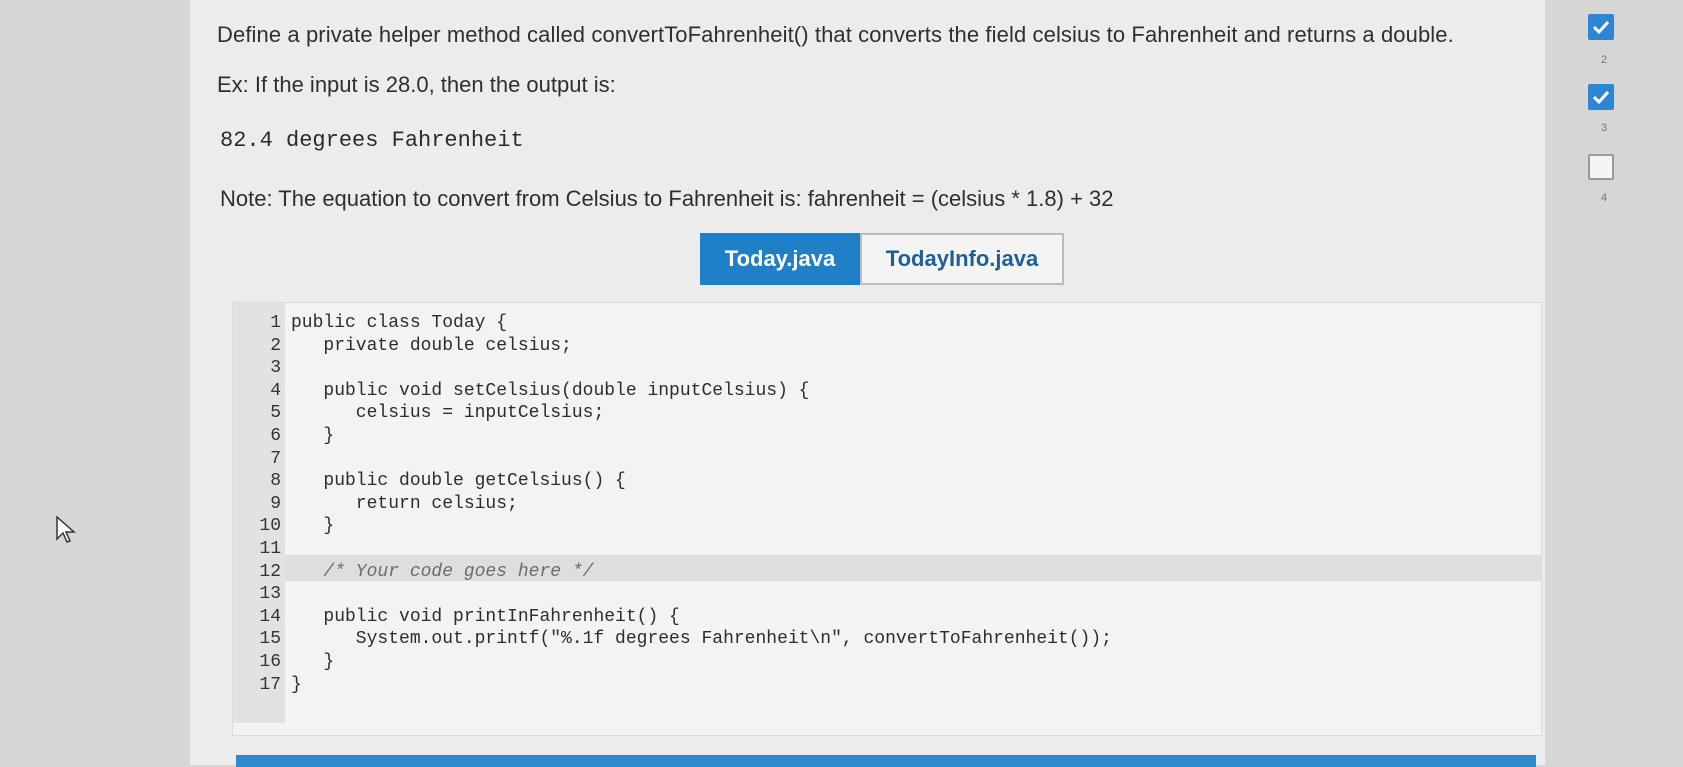 Image resolution: width=1683 pixels, height=767 pixels. I want to click on step-1-checkbox, so click(1601, 27).